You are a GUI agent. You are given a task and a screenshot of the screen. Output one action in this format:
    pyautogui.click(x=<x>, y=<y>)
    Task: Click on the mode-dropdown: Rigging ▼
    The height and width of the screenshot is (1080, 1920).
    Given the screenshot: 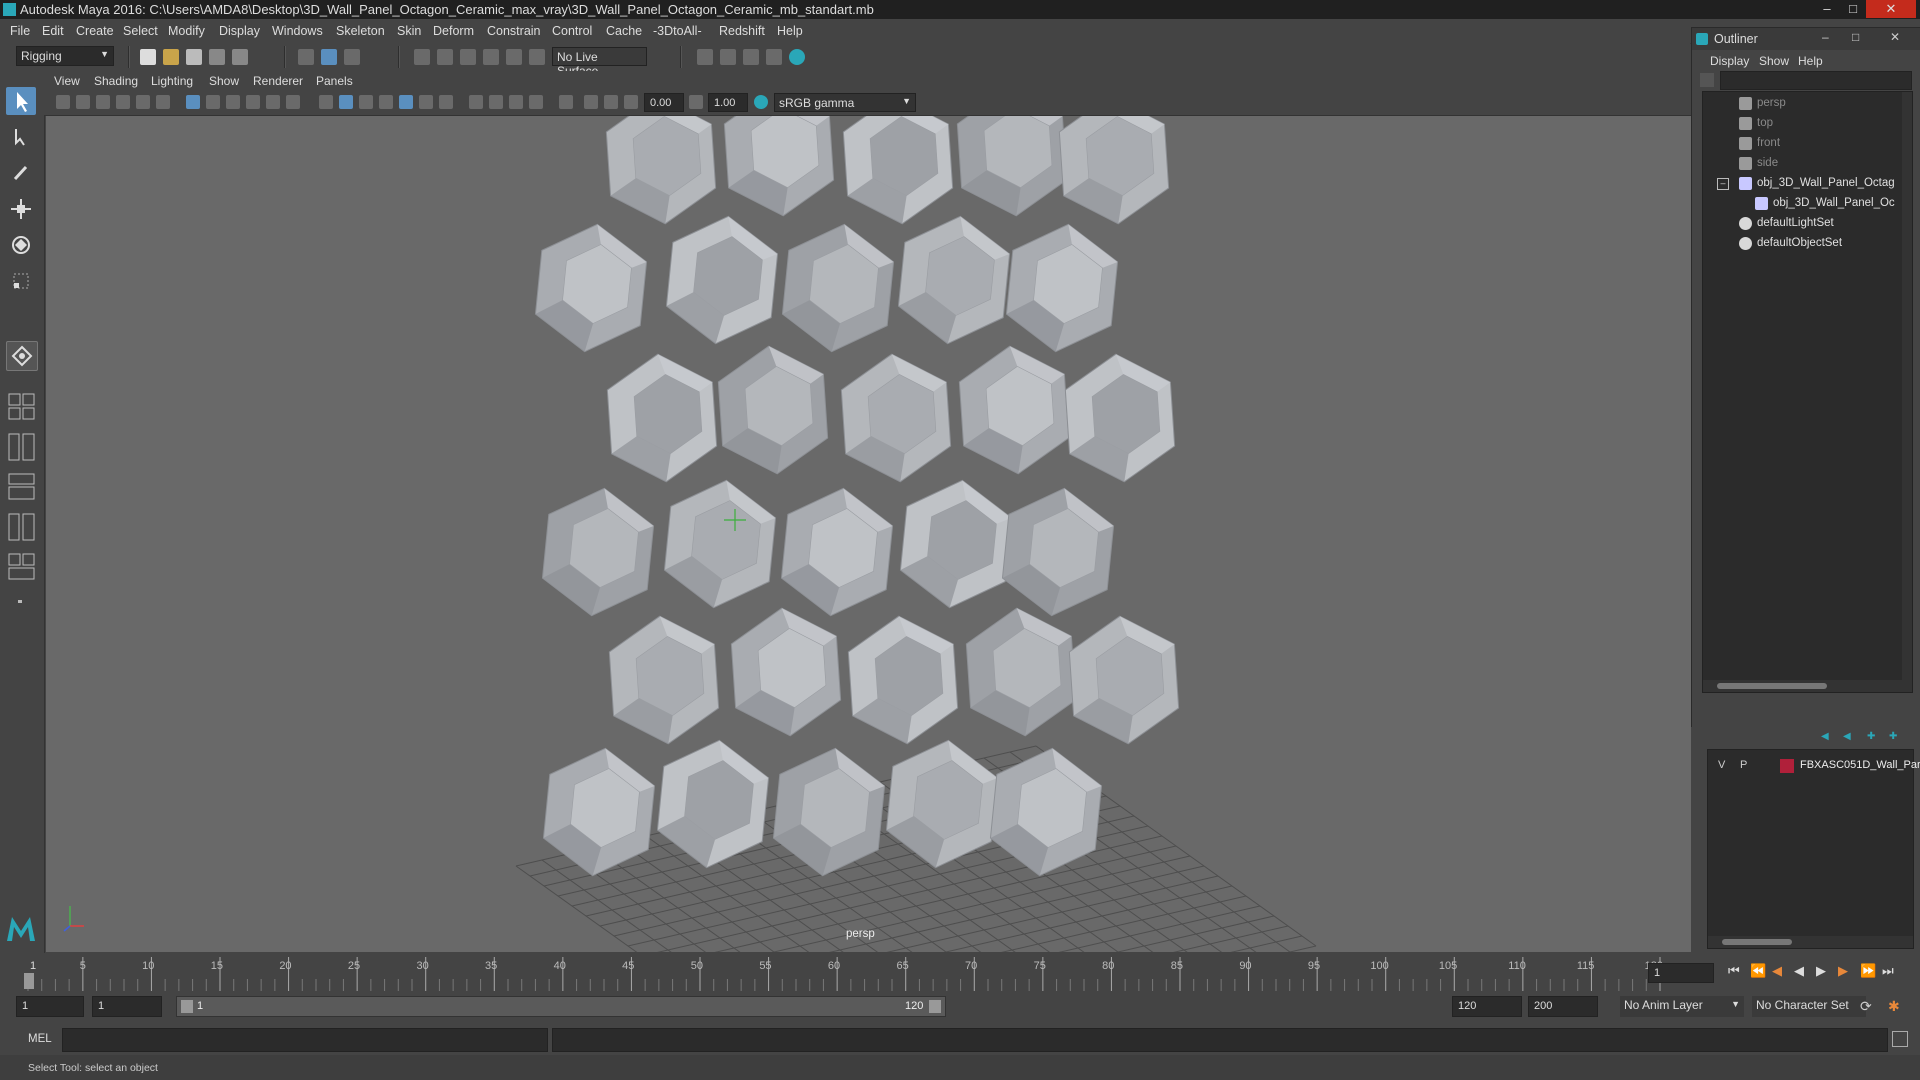 What is the action you would take?
    pyautogui.click(x=65, y=56)
    